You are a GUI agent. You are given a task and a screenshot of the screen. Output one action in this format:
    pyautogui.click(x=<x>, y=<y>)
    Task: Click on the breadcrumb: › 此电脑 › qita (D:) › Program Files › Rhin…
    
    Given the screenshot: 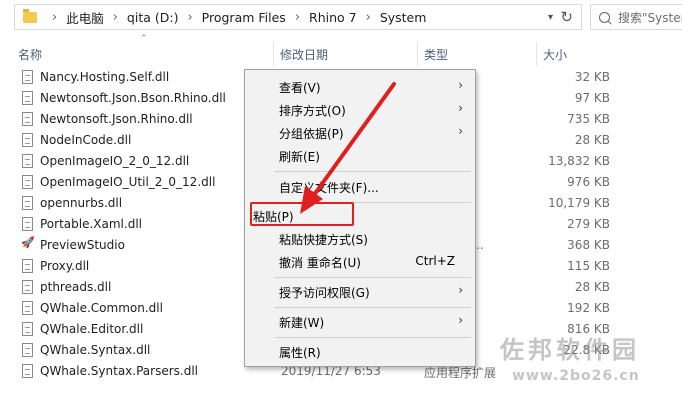 What is the action you would take?
    pyautogui.click(x=234, y=17)
    